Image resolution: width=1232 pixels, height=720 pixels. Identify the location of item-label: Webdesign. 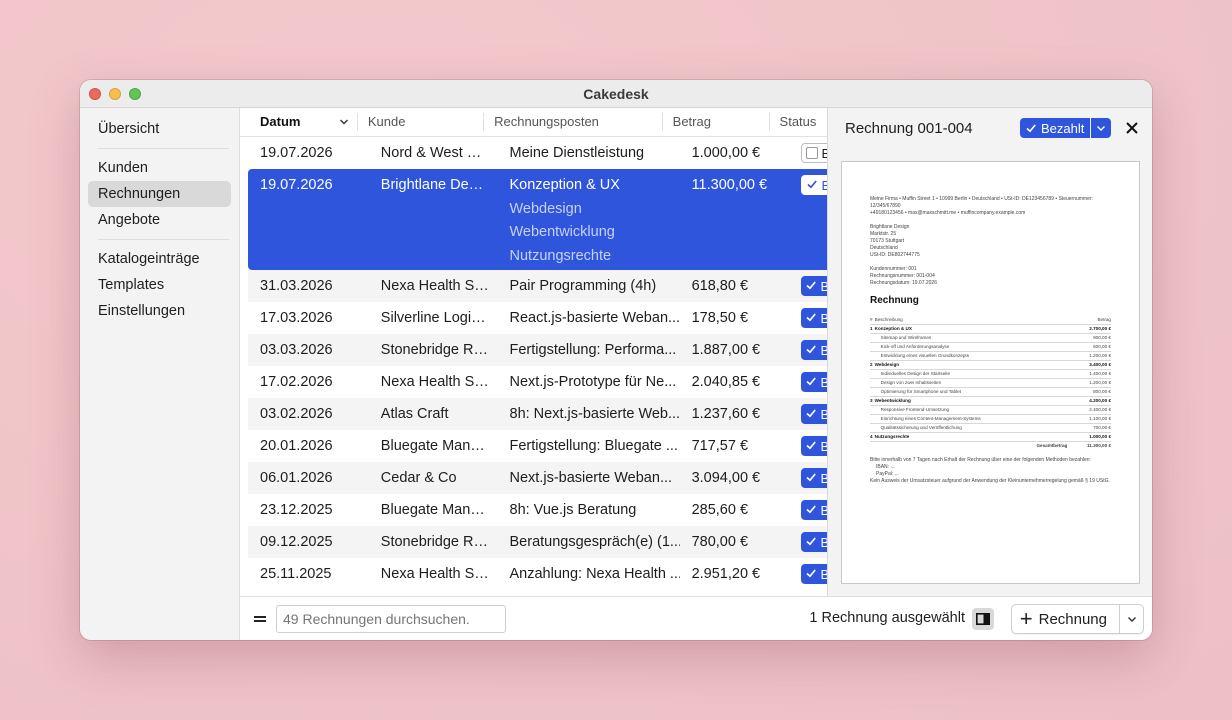
(971, 365).